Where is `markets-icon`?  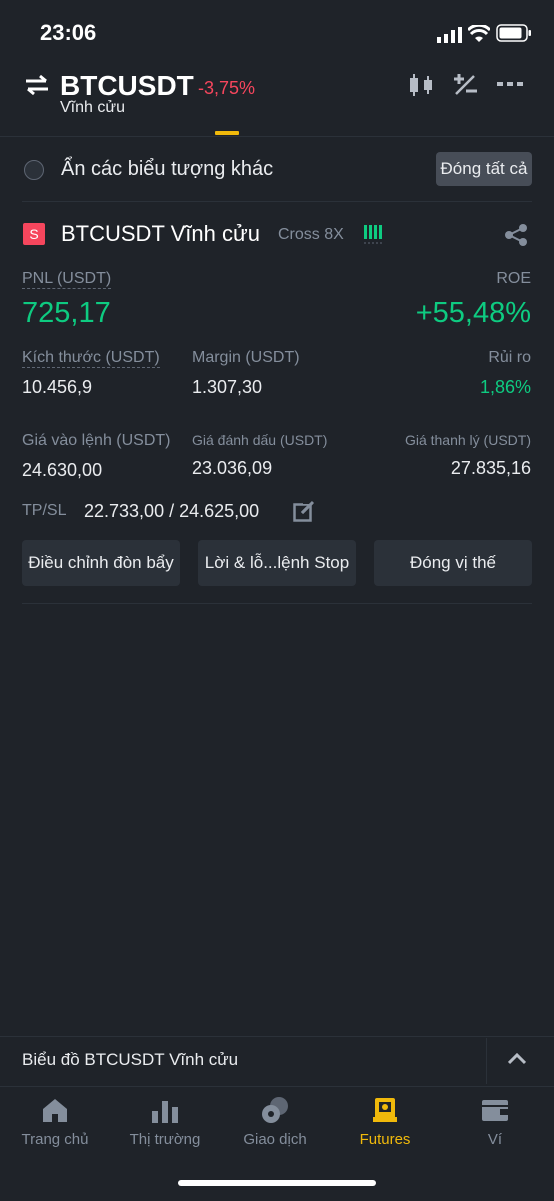 markets-icon is located at coordinates (165, 1112).